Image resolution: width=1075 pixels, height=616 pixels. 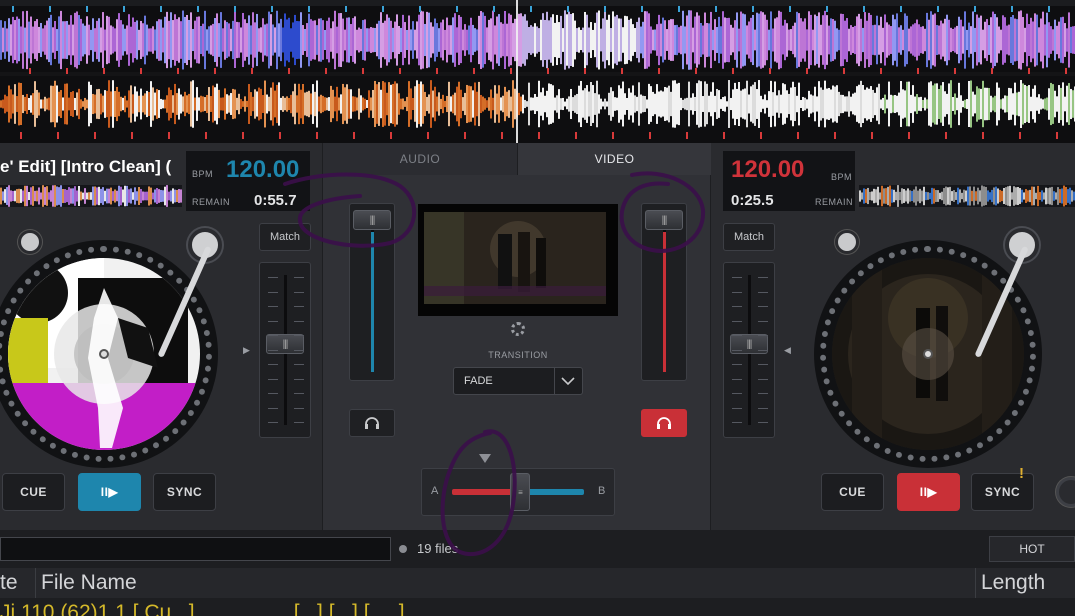 I want to click on hot-button: HOT, so click(x=1032, y=549).